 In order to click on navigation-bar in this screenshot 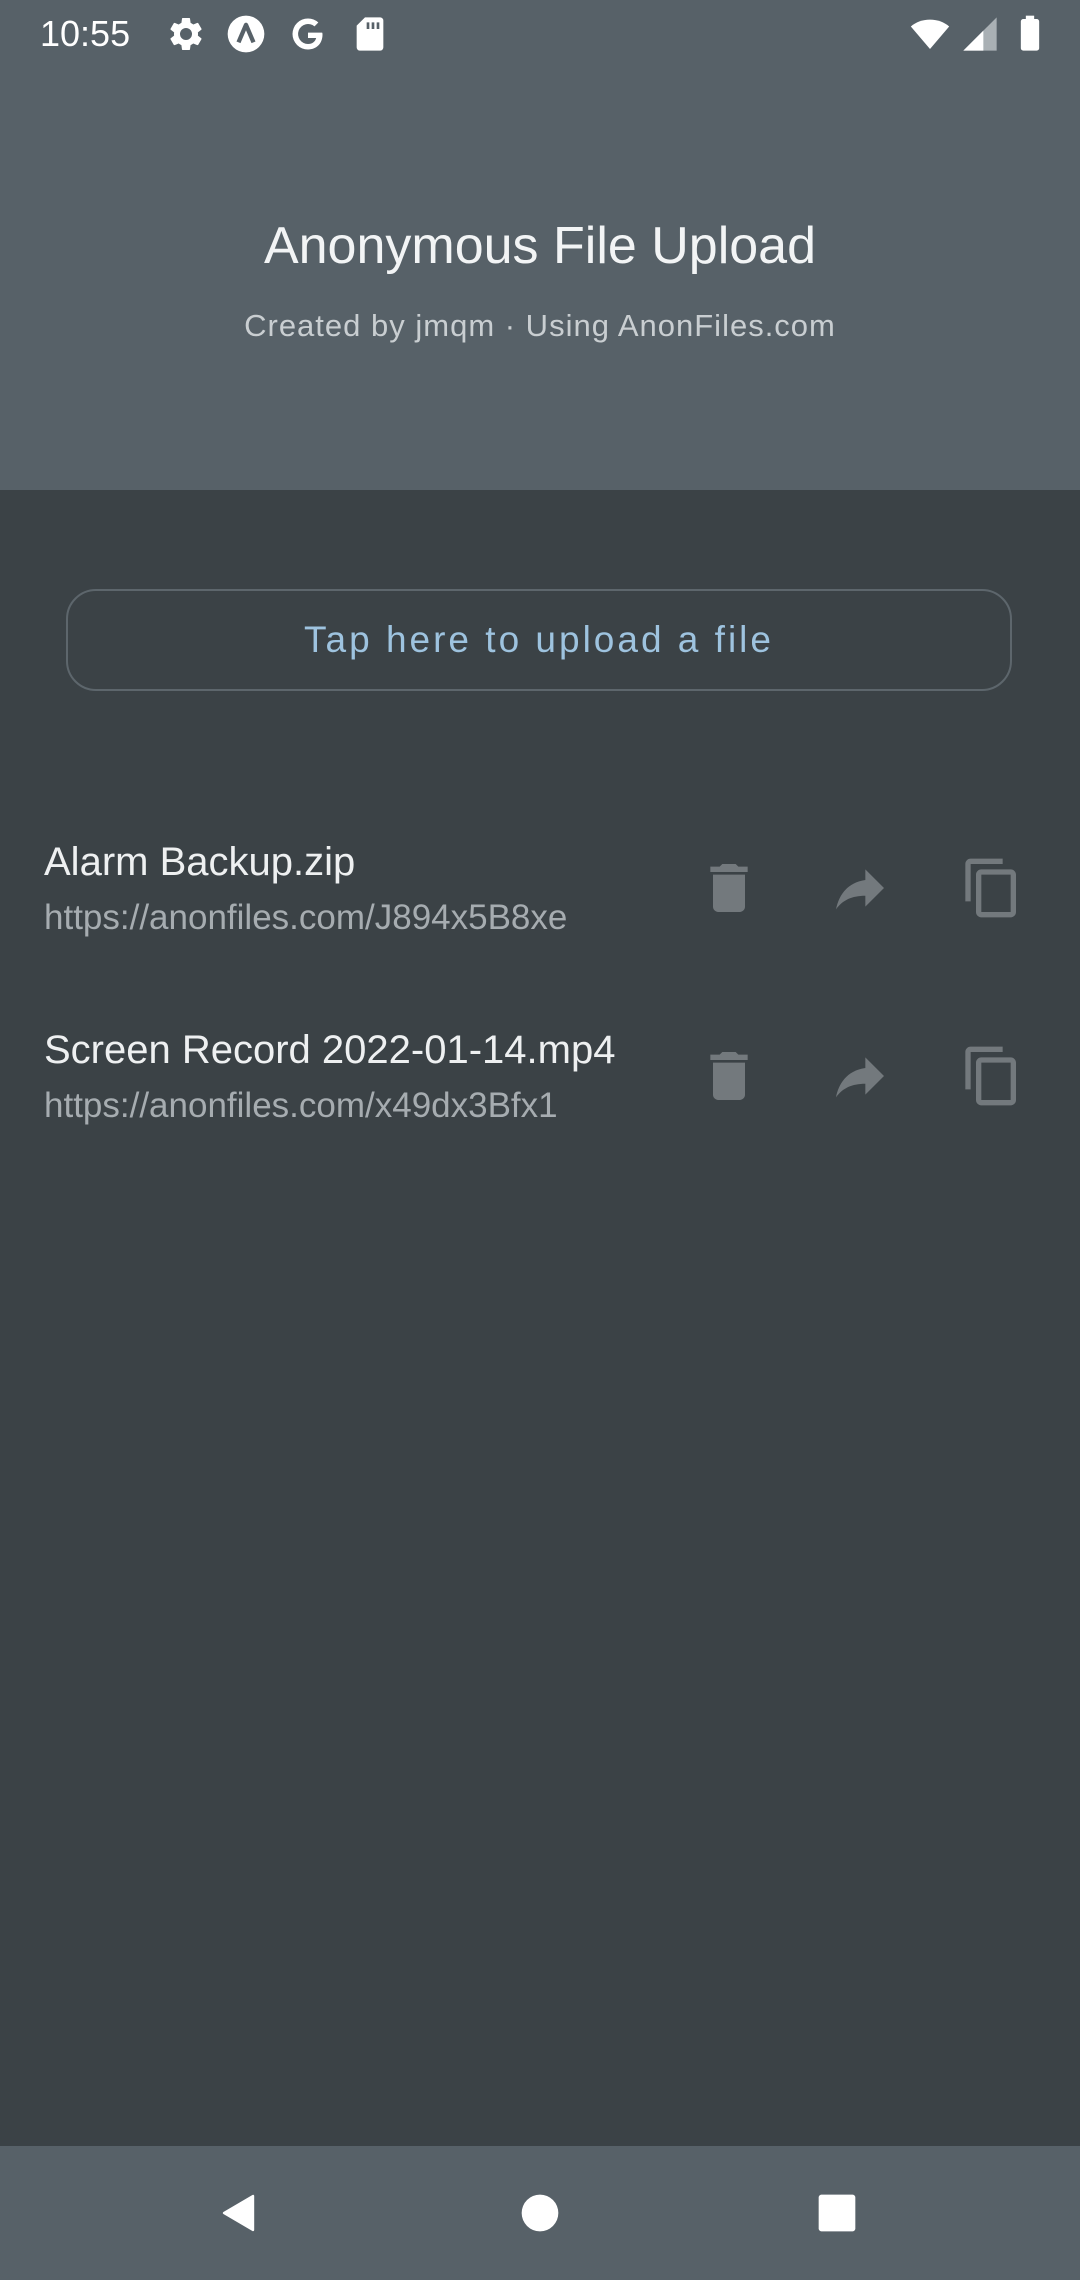, I will do `click(540, 2213)`.